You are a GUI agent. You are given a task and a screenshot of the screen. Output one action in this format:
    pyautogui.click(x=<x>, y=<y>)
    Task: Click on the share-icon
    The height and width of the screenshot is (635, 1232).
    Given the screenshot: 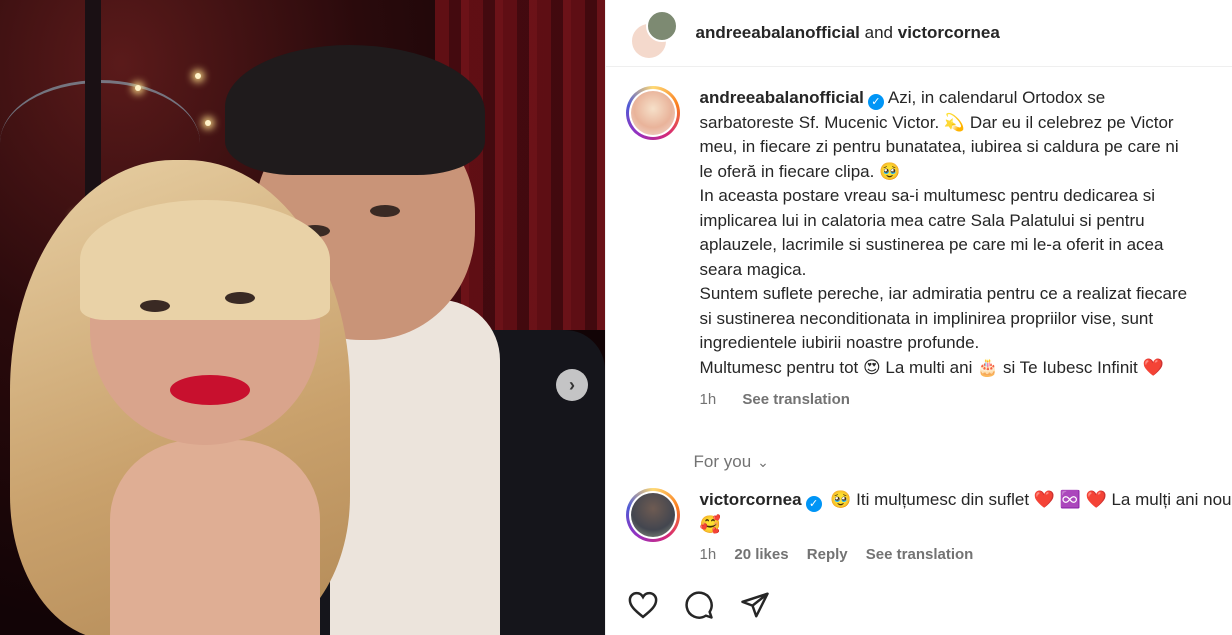 What is the action you would take?
    pyautogui.click(x=754, y=605)
    